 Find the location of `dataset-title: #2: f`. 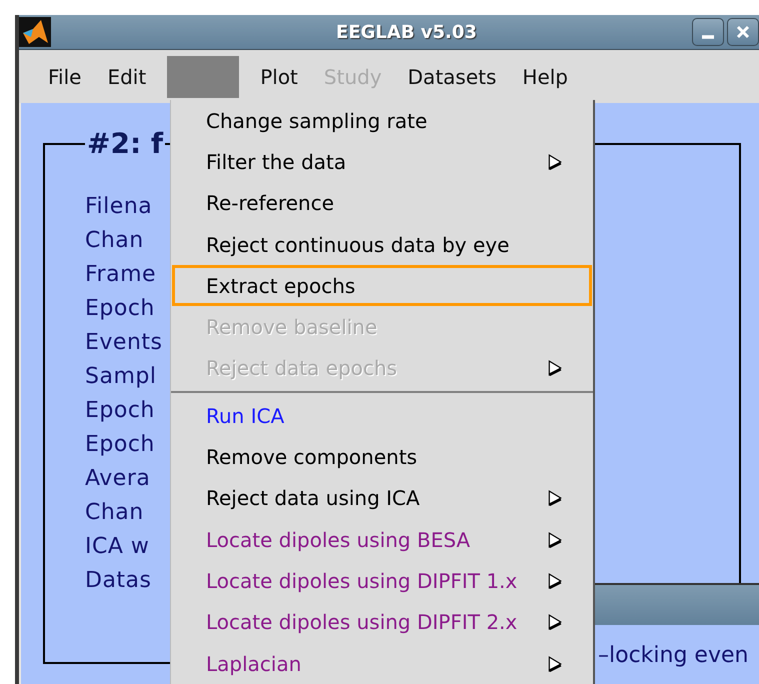

dataset-title: #2: f is located at coordinates (125, 143).